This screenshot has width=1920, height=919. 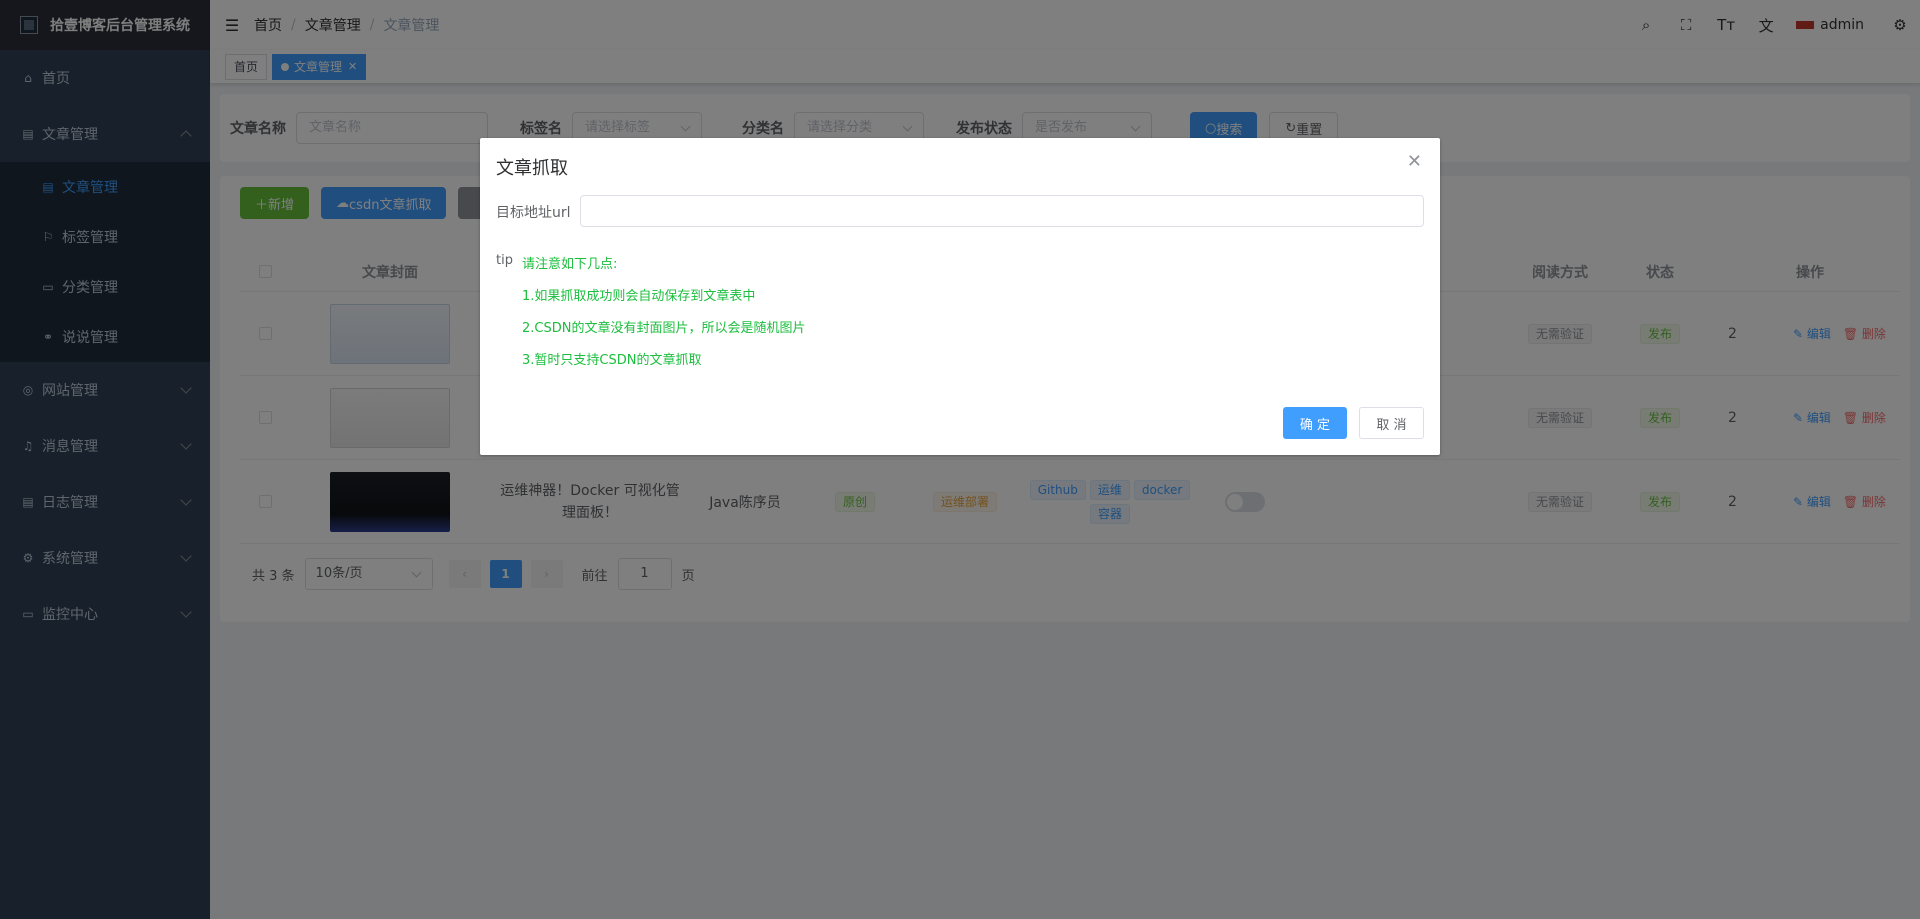 What do you see at coordinates (664, 328) in the screenshot?
I see `tip-text: 2.CSDN的文章没有封面图片，所以会是随机图片` at bounding box center [664, 328].